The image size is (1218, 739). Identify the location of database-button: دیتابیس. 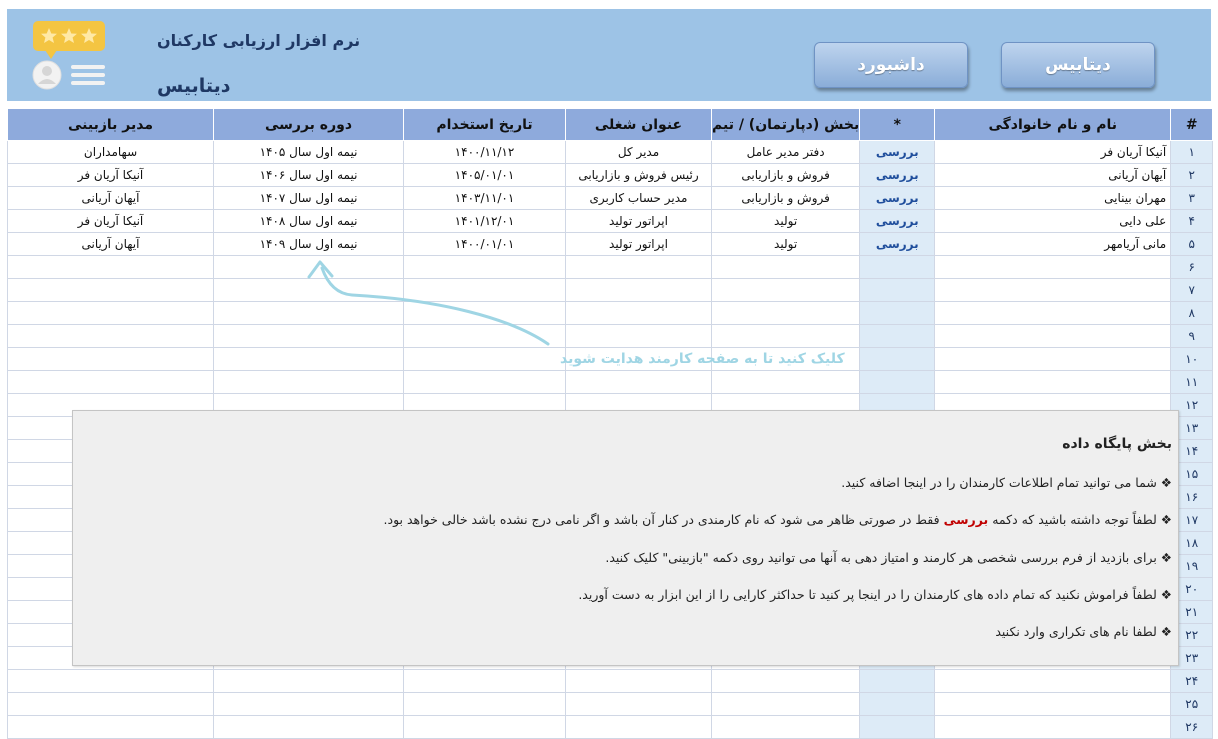
(1078, 65).